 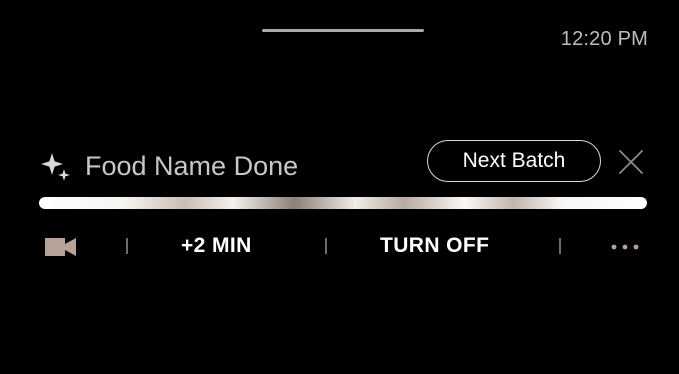 I want to click on drawer-handle, so click(x=343, y=30).